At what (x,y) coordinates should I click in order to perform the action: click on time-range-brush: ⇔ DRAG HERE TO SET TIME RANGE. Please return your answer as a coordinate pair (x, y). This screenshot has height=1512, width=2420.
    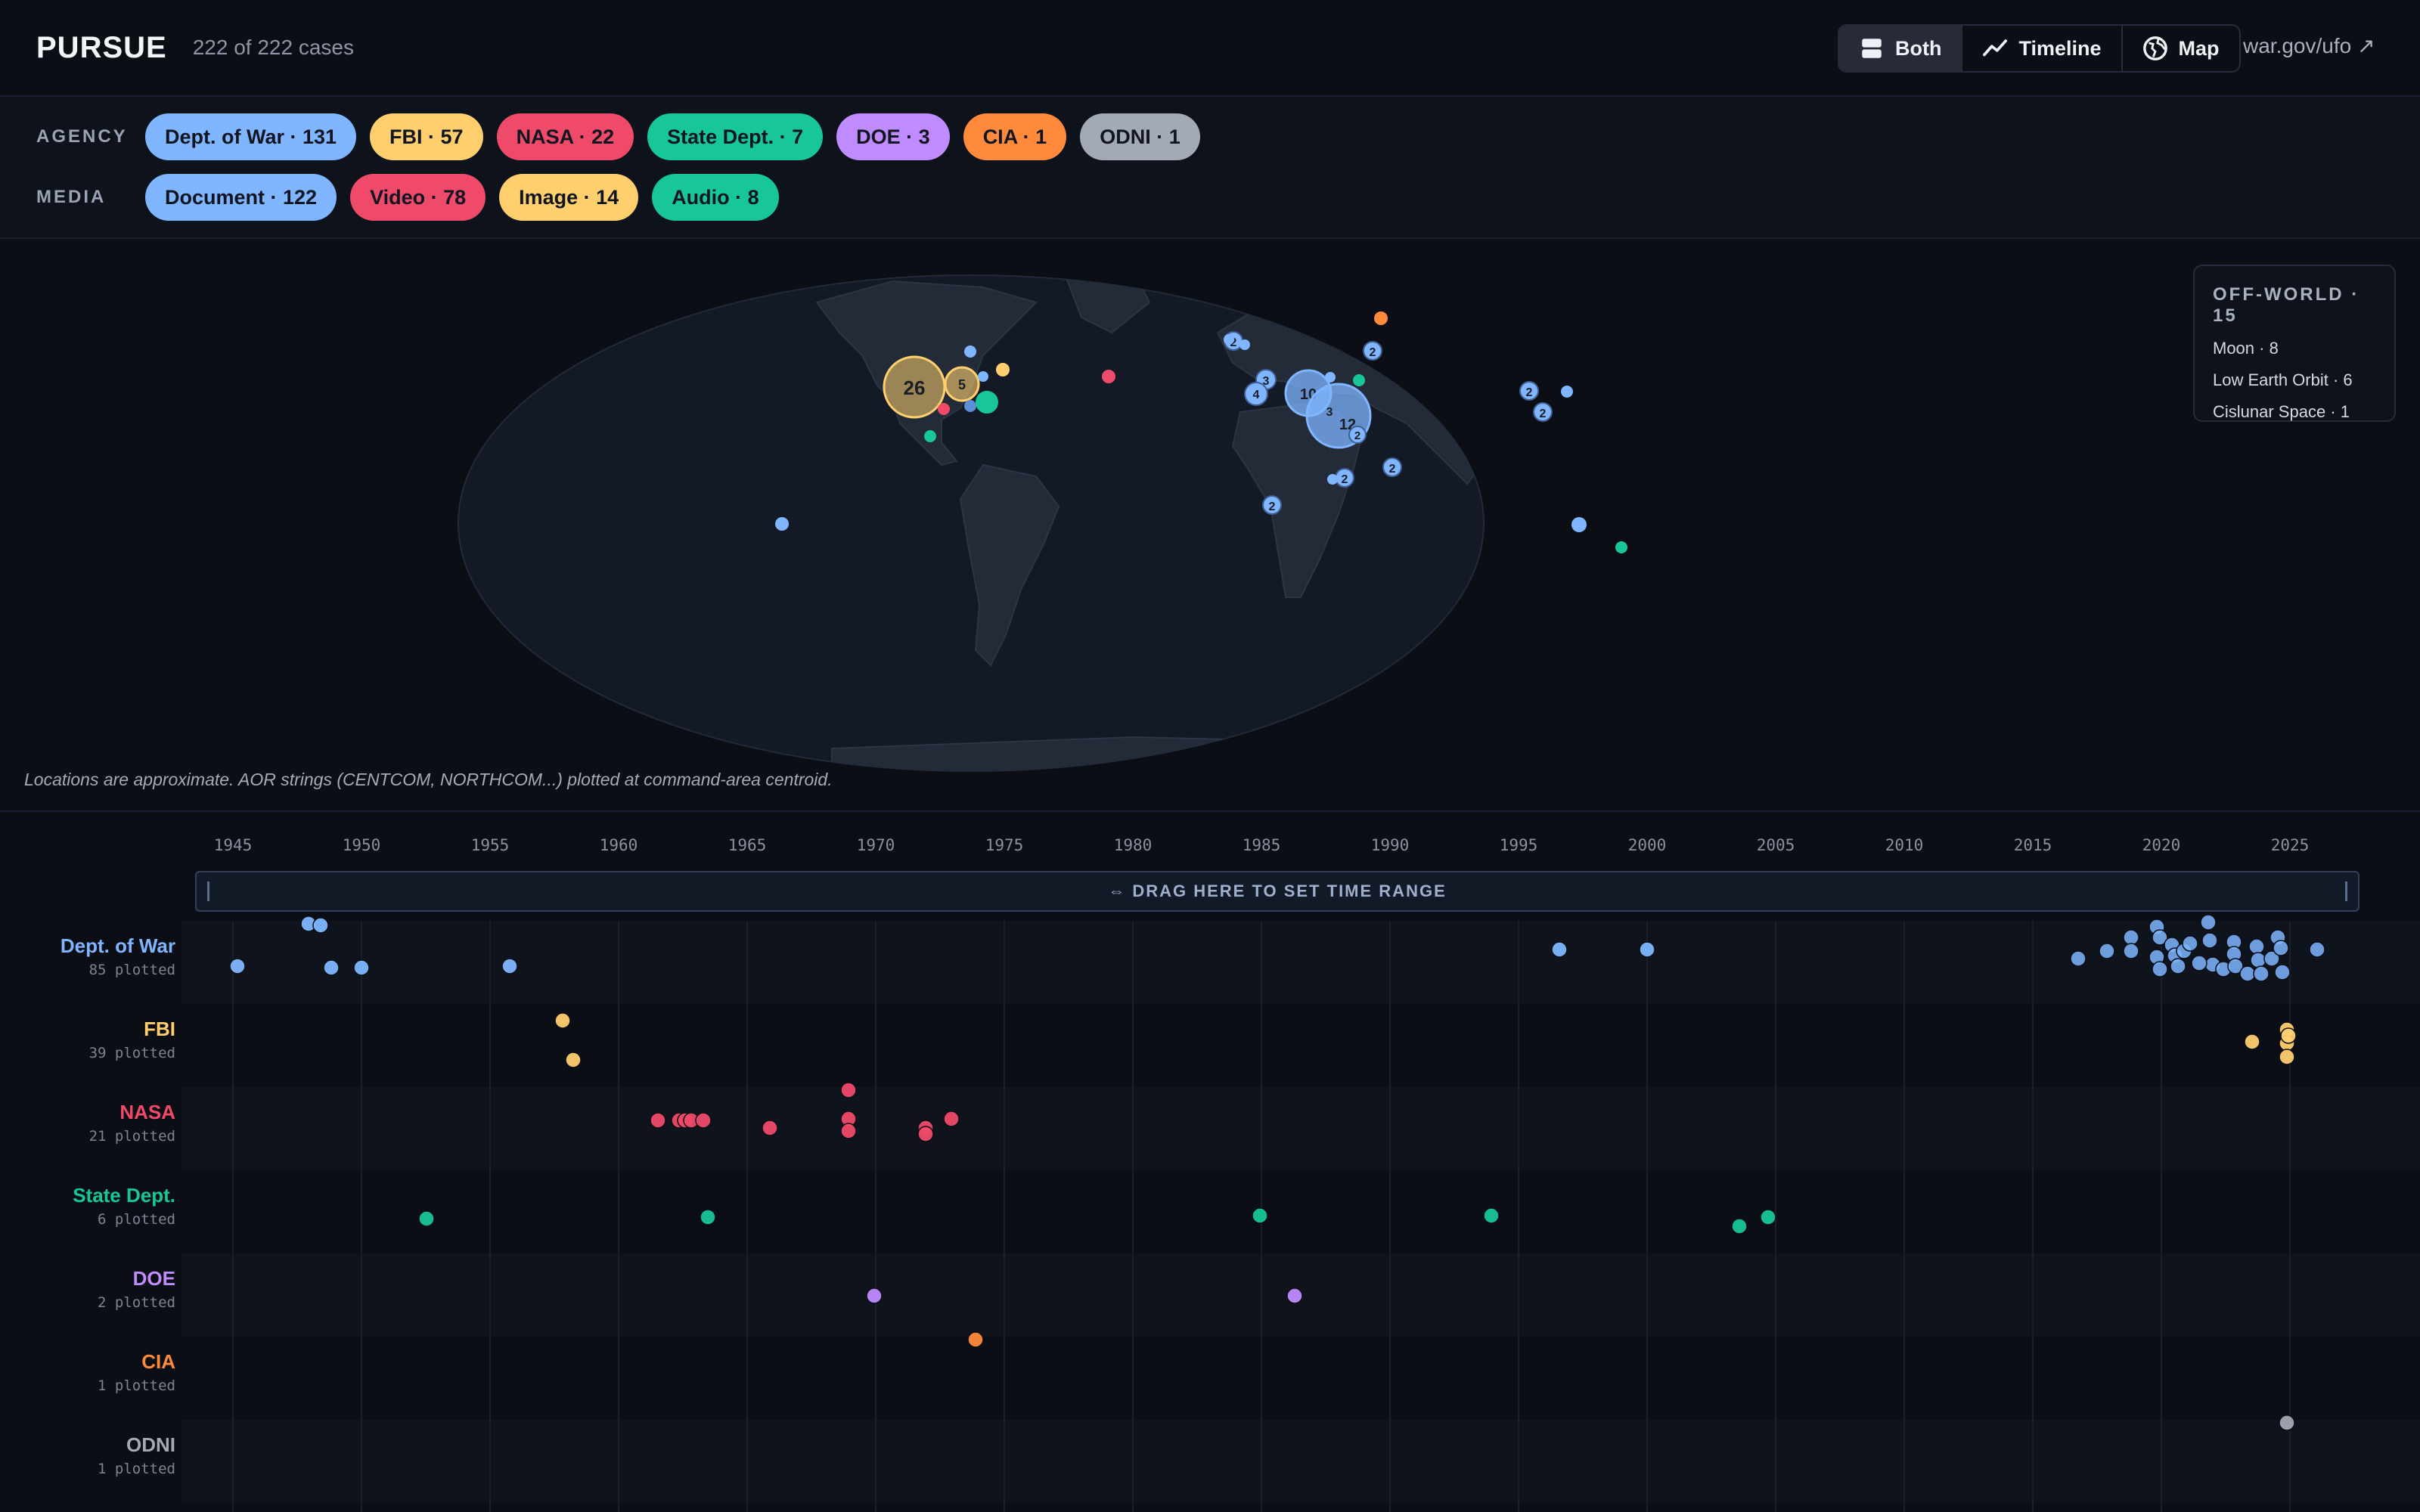
    Looking at the image, I should click on (1277, 891).